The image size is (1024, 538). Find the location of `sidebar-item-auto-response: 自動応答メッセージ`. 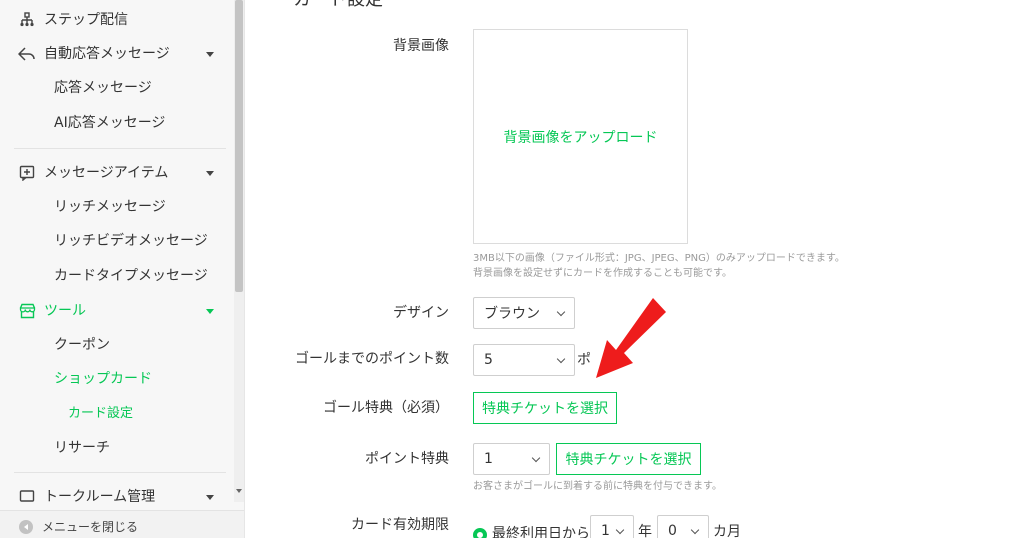

sidebar-item-auto-response: 自動応答メッセージ is located at coordinates (116, 54).